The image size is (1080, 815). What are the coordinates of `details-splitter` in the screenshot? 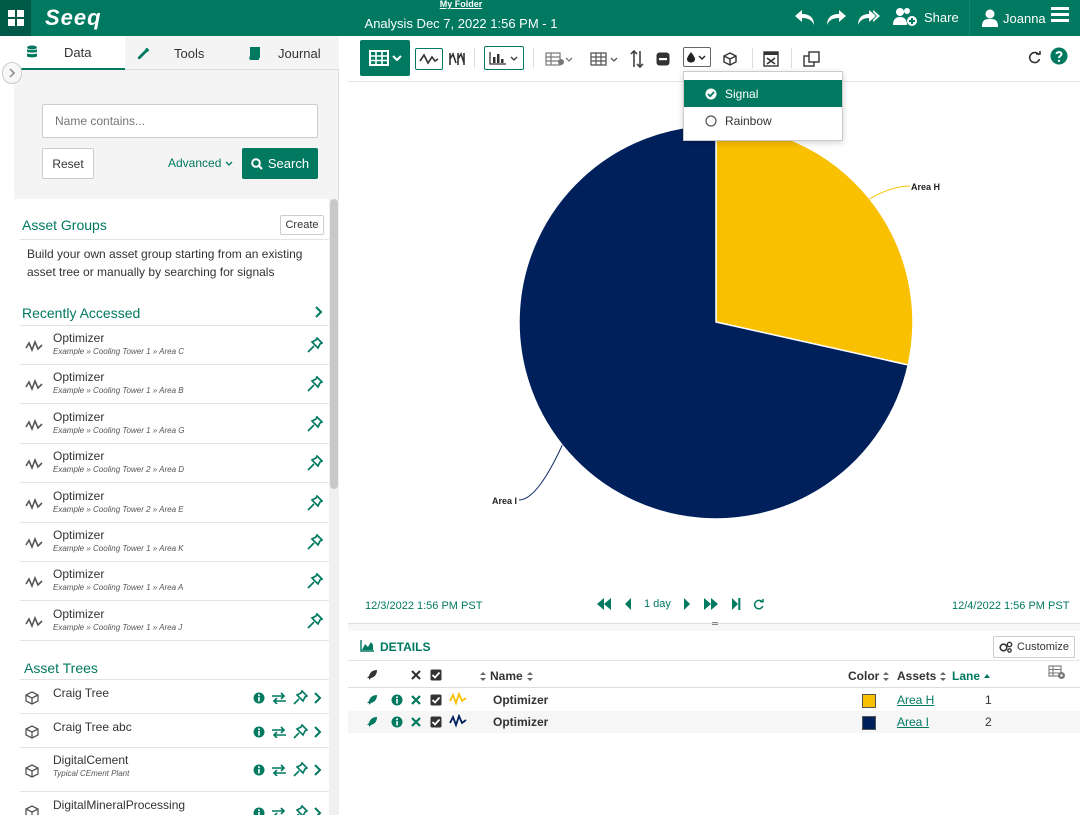 It's located at (714, 626).